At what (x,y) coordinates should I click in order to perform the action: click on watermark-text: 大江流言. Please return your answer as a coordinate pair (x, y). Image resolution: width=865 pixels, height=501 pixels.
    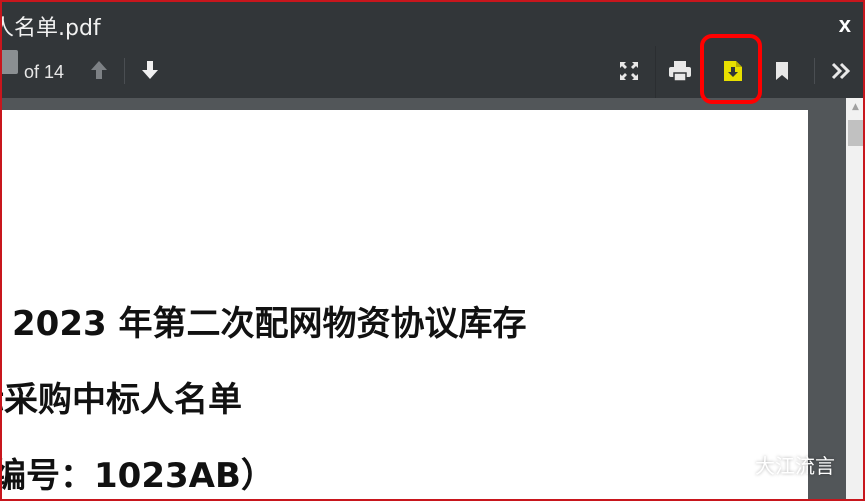
    Looking at the image, I should click on (795, 466).